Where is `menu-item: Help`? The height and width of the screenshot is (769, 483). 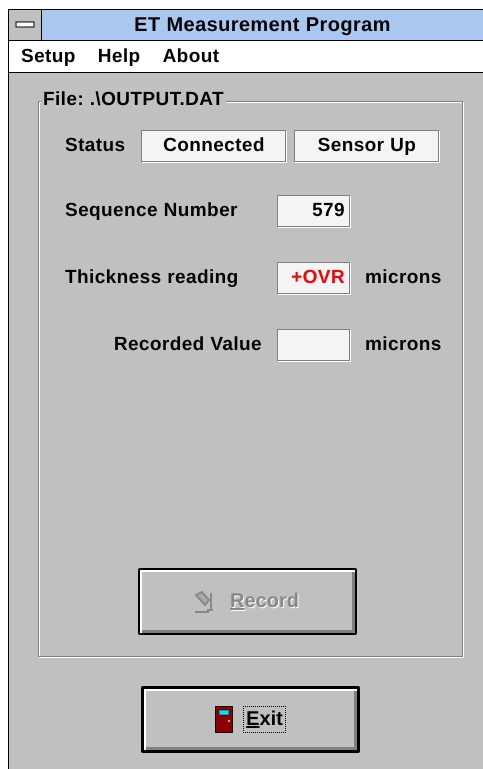
menu-item: Help is located at coordinates (119, 57).